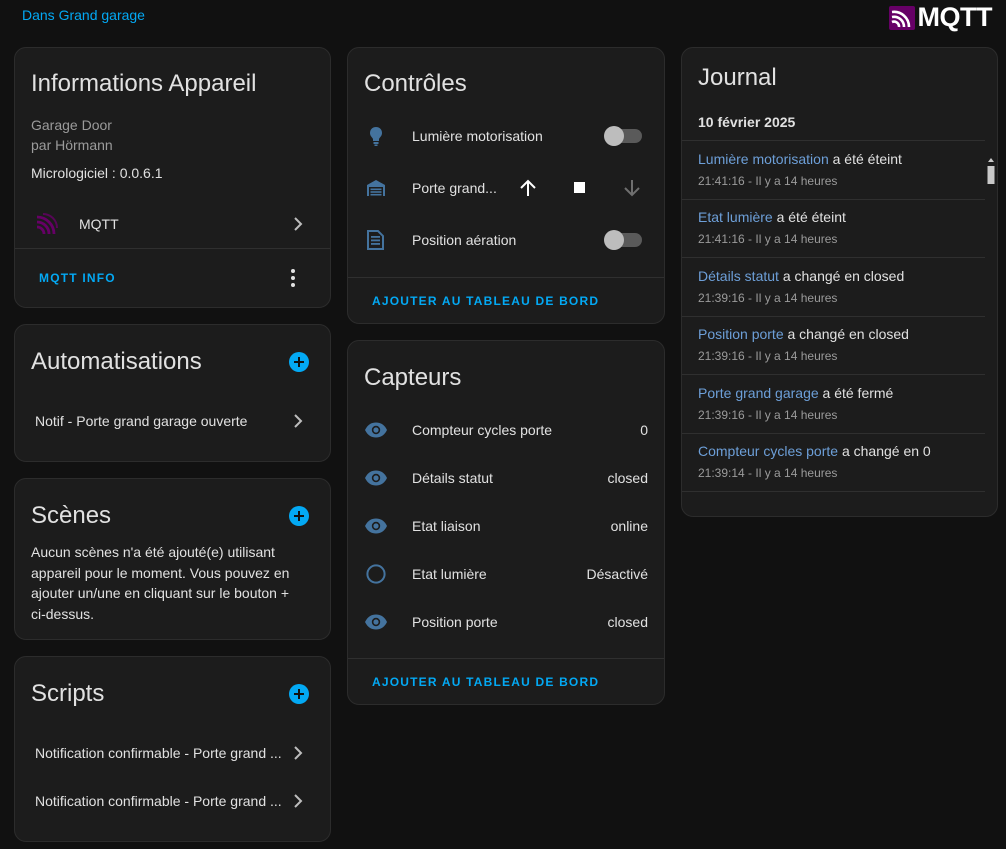  I want to click on automation-item: Notif - Porte grand garage ouverte, so click(172, 421).